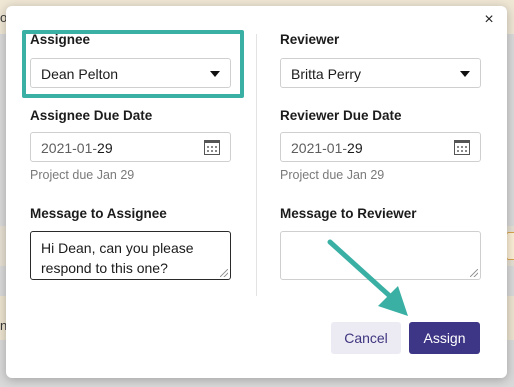  Describe the element at coordinates (380, 73) in the screenshot. I see `reviewer-select: Britta Perry` at that location.